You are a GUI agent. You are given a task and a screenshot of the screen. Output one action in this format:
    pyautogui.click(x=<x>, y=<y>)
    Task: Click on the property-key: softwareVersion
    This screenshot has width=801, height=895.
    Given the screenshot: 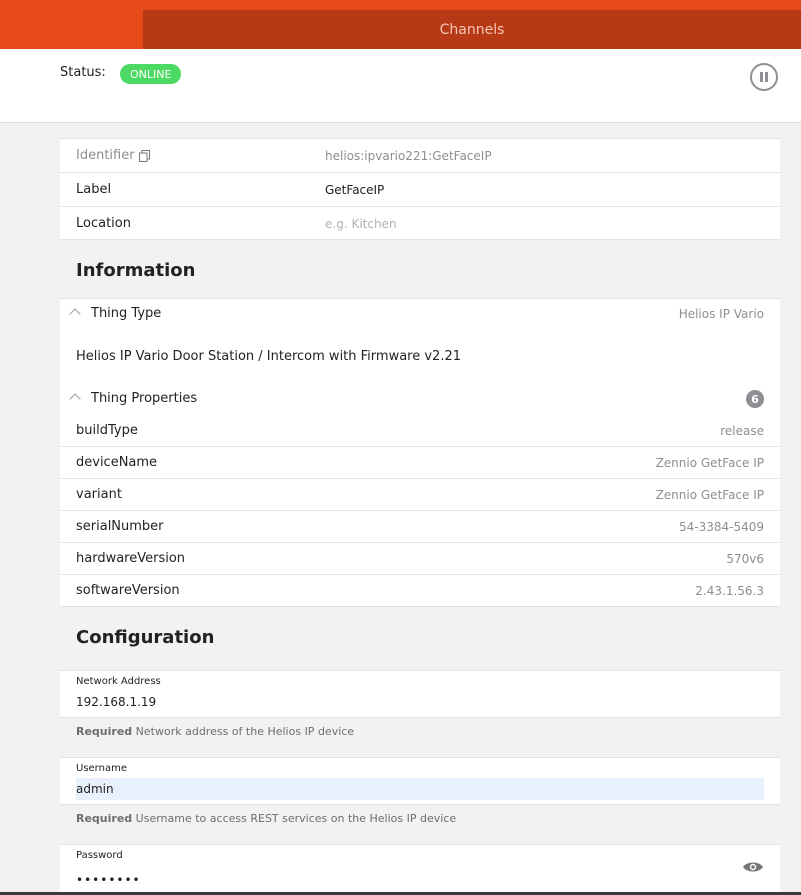 What is the action you would take?
    pyautogui.click(x=128, y=590)
    